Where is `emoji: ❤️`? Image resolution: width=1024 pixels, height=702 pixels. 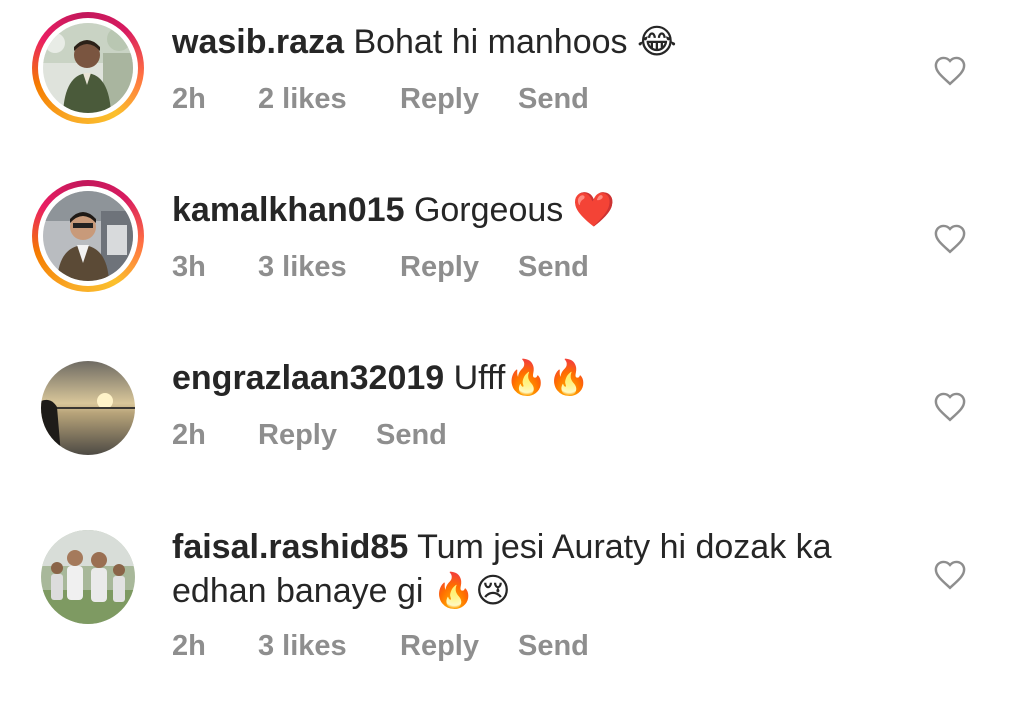 emoji: ❤️ is located at coordinates (594, 210).